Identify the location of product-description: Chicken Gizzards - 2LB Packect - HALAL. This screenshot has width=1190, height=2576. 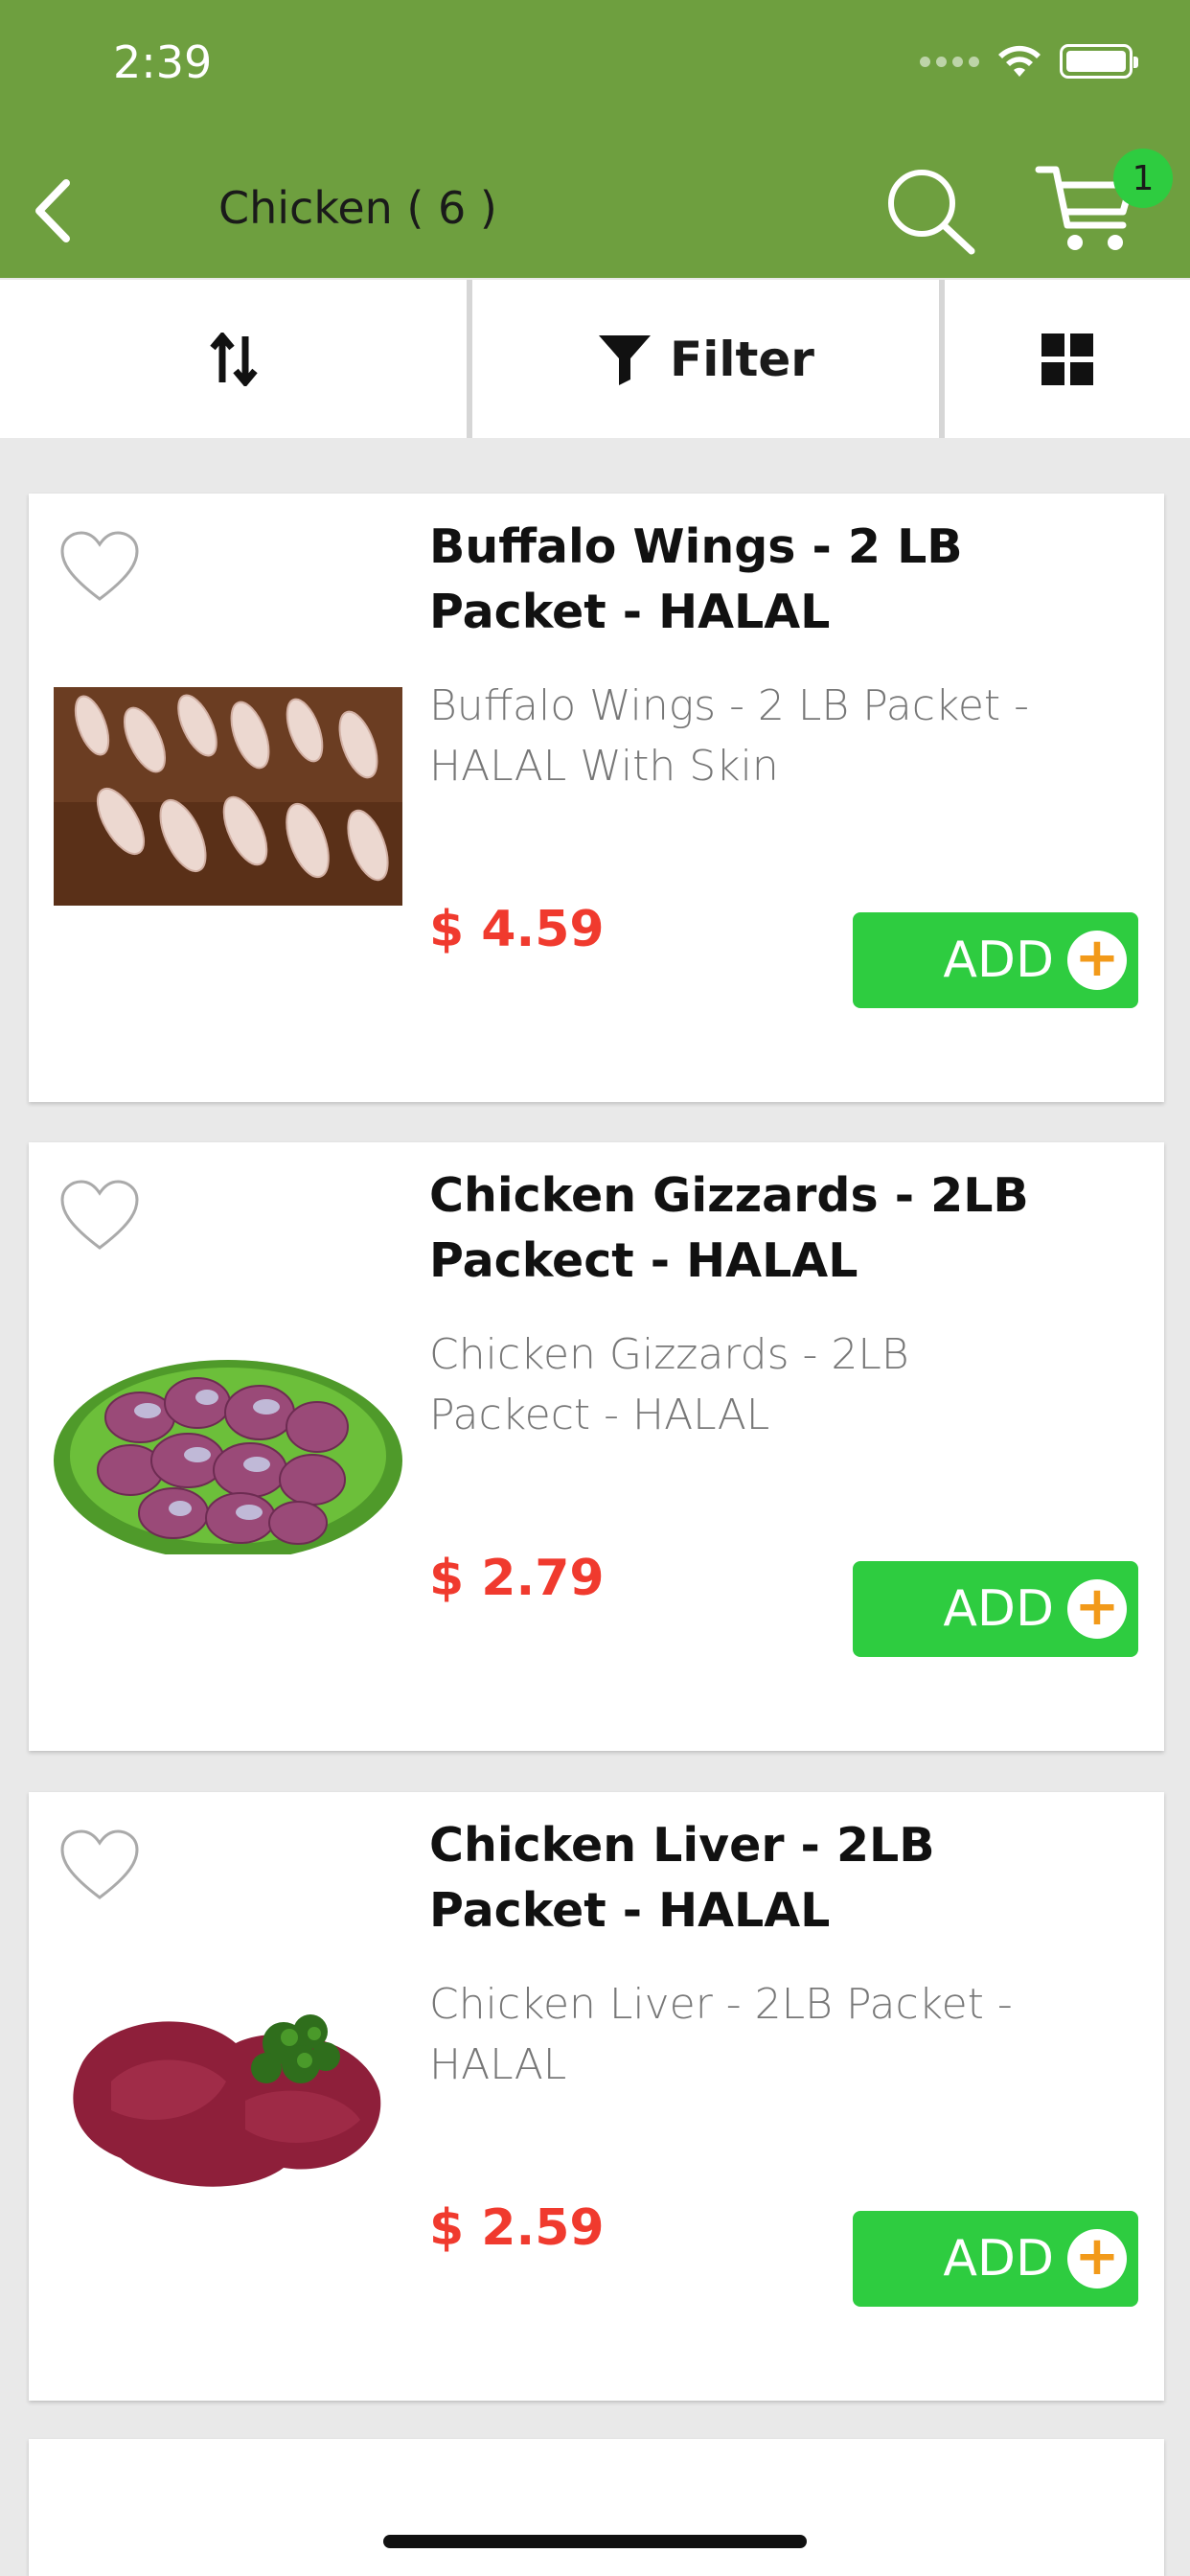
(669, 1384).